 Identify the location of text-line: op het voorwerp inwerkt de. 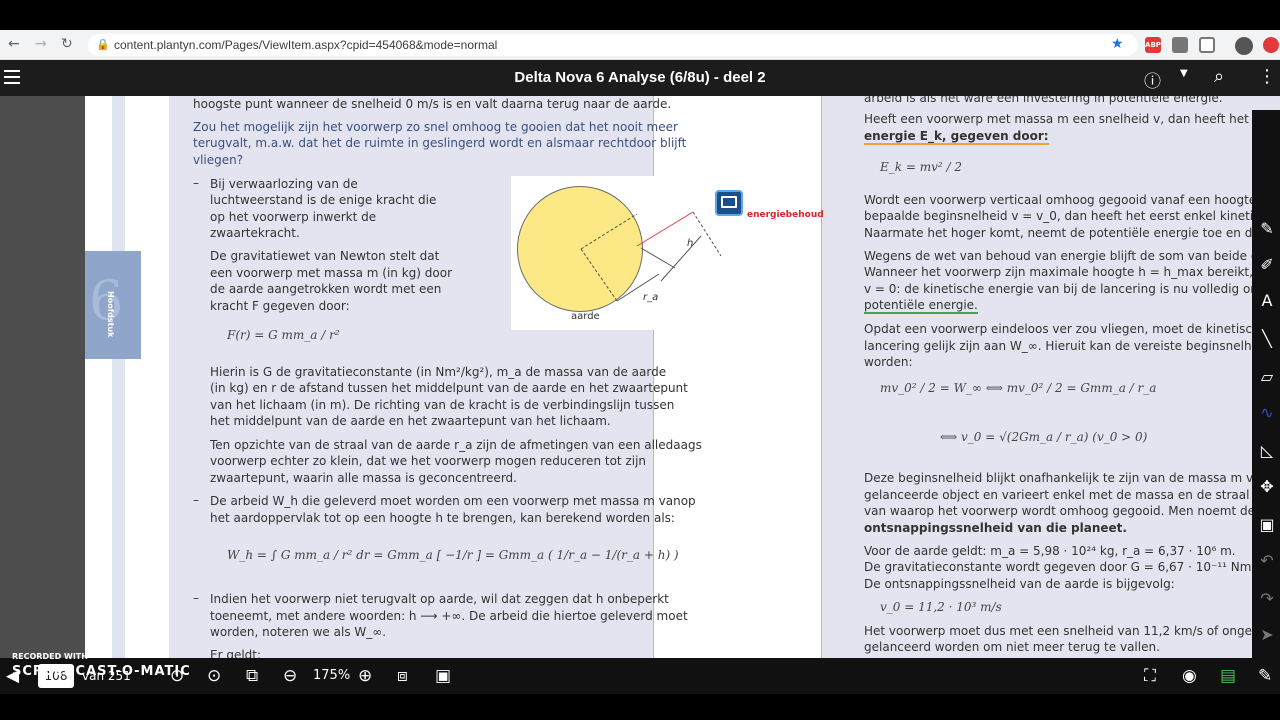
(293, 217).